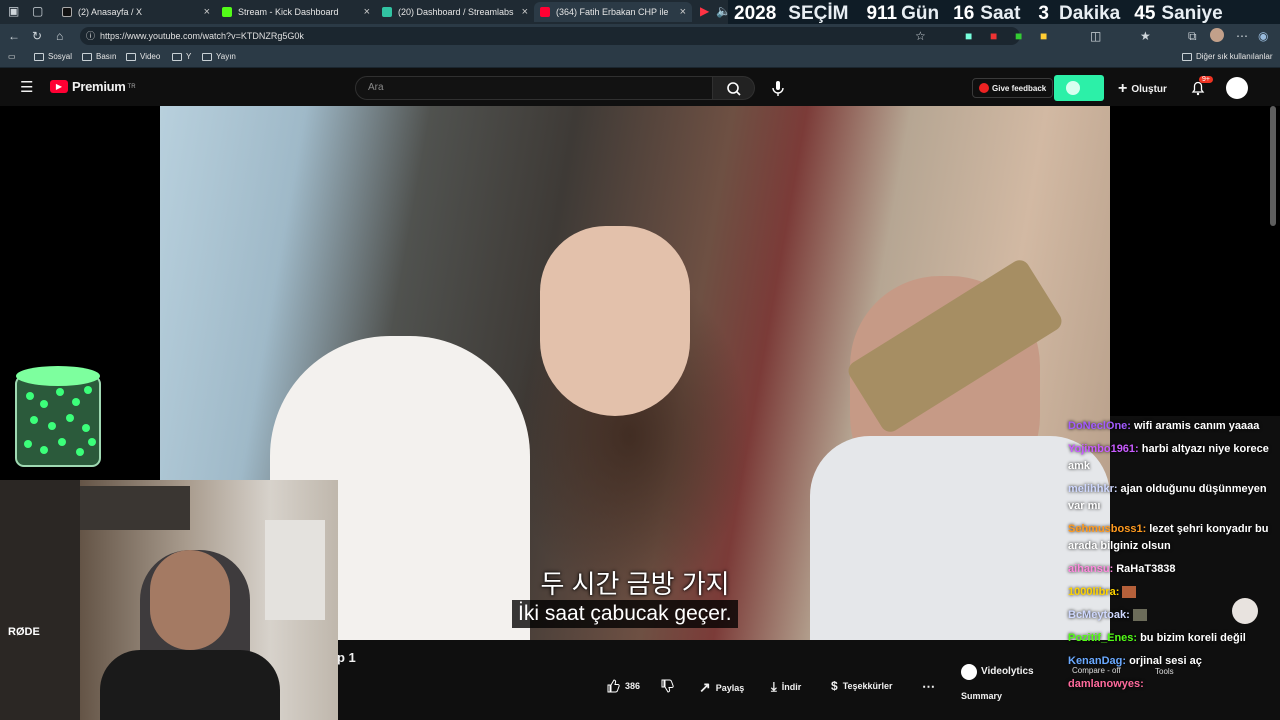  Describe the element at coordinates (387, 12) in the screenshot. I see `streamlabs-logo-icon` at that location.